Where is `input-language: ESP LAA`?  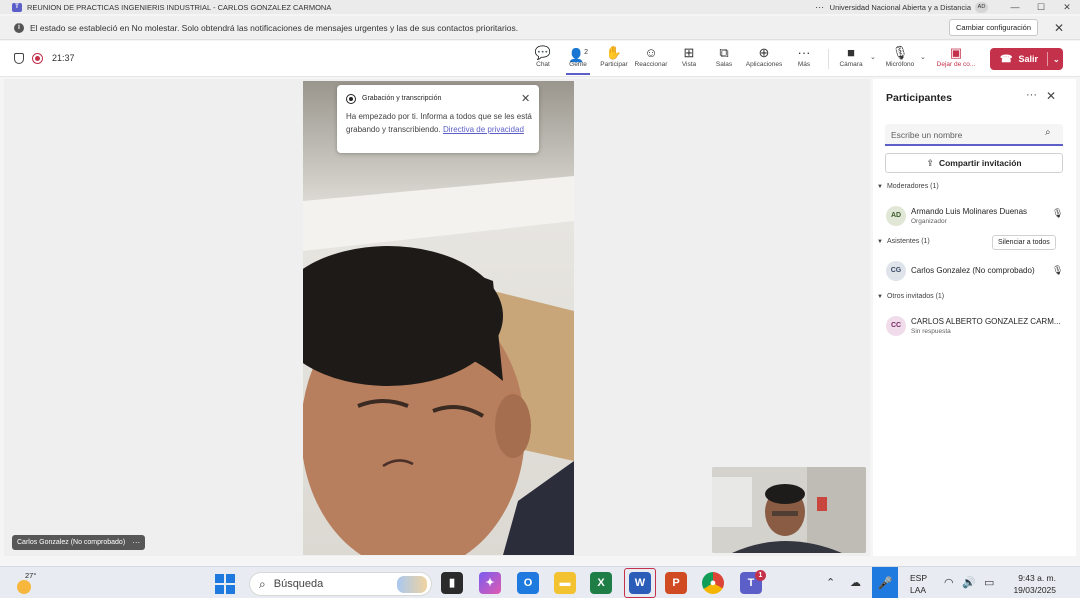 input-language: ESP LAA is located at coordinates (918, 584).